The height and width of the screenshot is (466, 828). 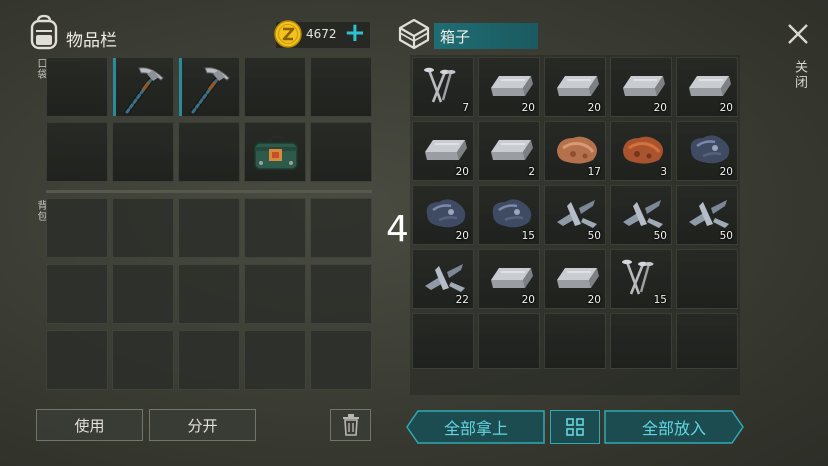 What do you see at coordinates (288, 34) in the screenshot?
I see `z-coin-icon` at bounding box center [288, 34].